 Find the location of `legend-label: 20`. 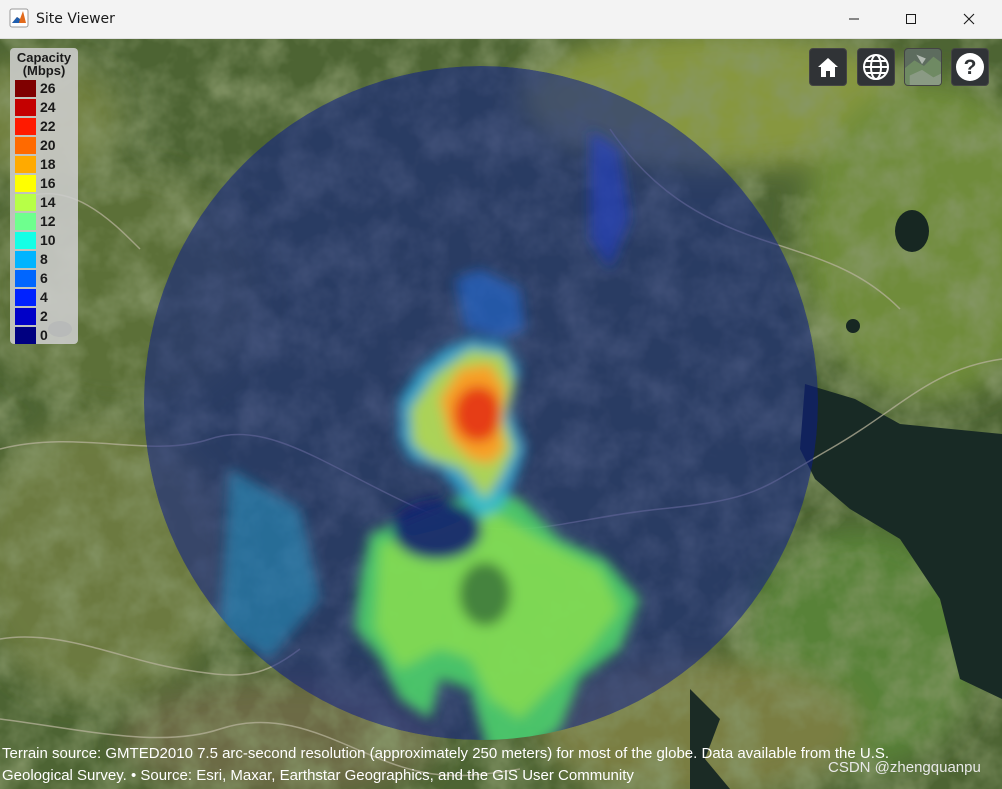

legend-label: 20 is located at coordinates (48, 145).